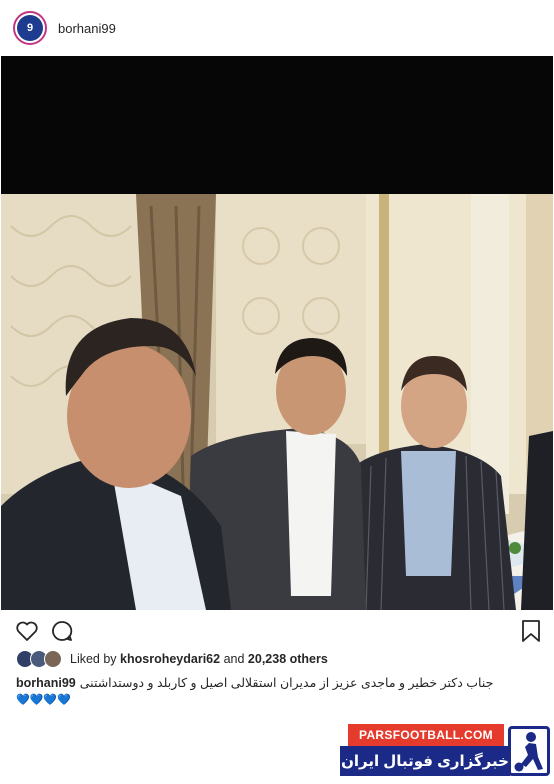 This screenshot has height=784, width=554. Describe the element at coordinates (40, 659) in the screenshot. I see `liker-avatars` at that location.